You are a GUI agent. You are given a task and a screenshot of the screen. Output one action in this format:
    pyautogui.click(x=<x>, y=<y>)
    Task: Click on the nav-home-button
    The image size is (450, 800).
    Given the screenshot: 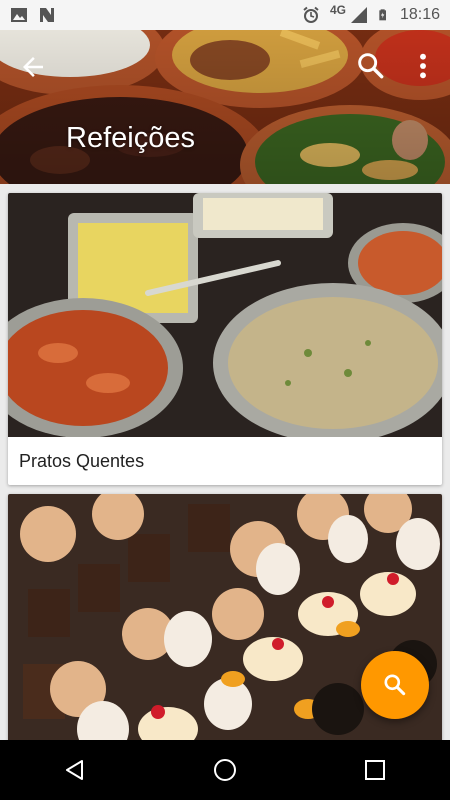 What is the action you would take?
    pyautogui.click(x=225, y=770)
    